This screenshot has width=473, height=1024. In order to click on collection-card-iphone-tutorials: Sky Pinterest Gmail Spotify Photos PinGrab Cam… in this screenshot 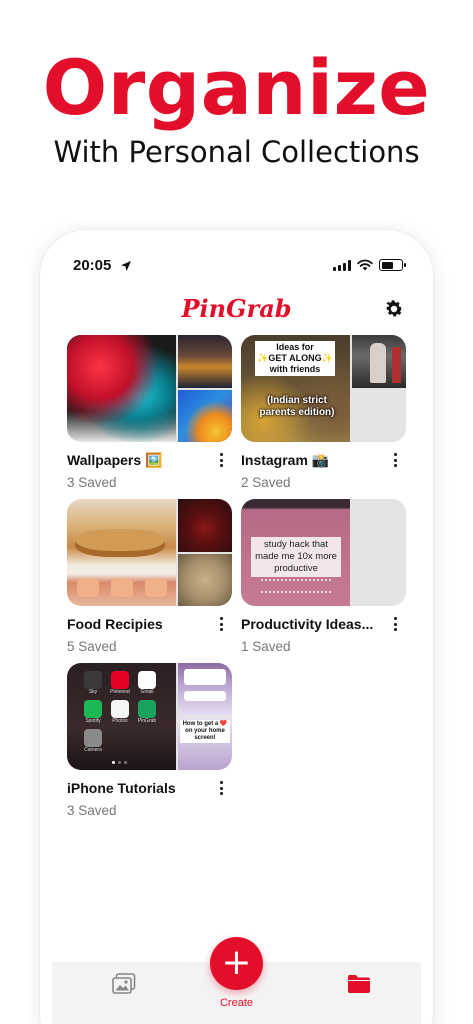, I will do `click(149, 740)`.